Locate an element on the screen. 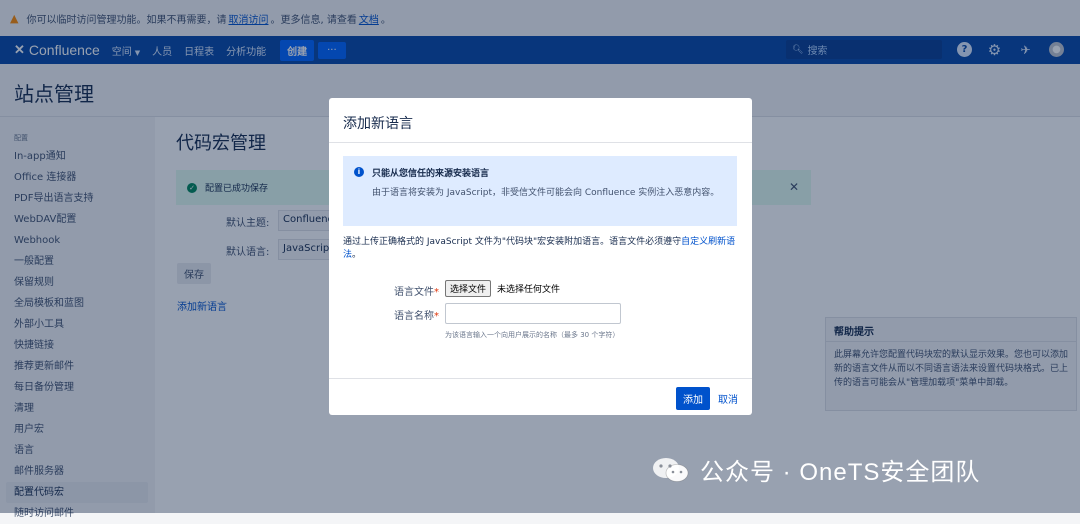 This screenshot has width=1080, height=524. dialog-title: 添加新语言 is located at coordinates (378, 124).